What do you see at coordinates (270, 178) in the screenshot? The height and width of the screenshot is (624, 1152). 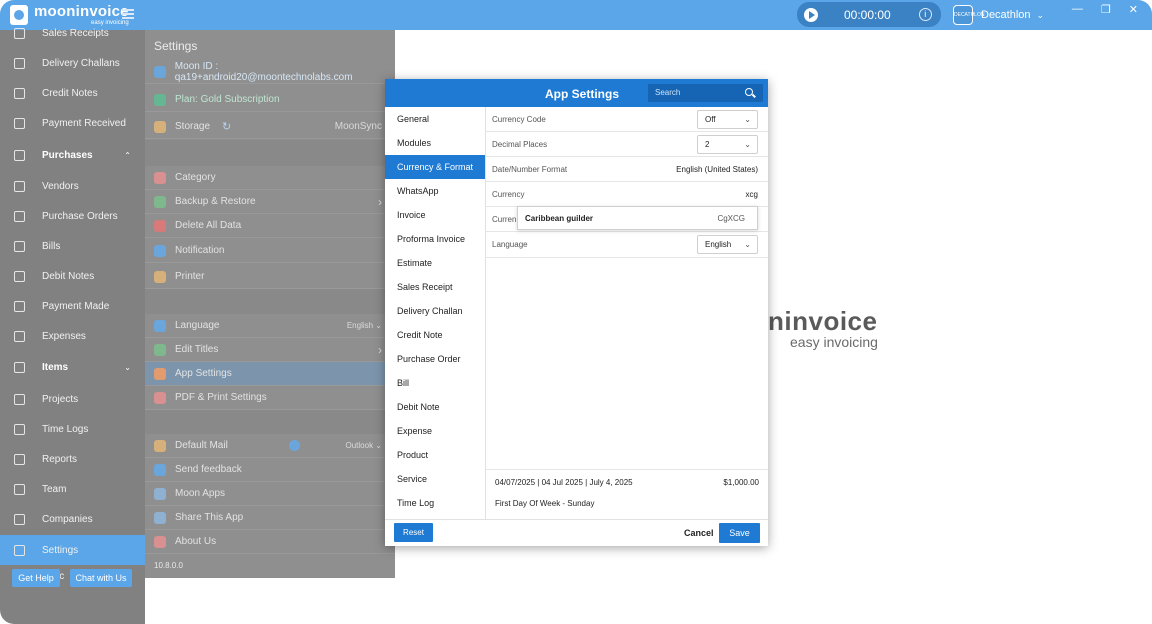 I see `settings-row-category: Category` at bounding box center [270, 178].